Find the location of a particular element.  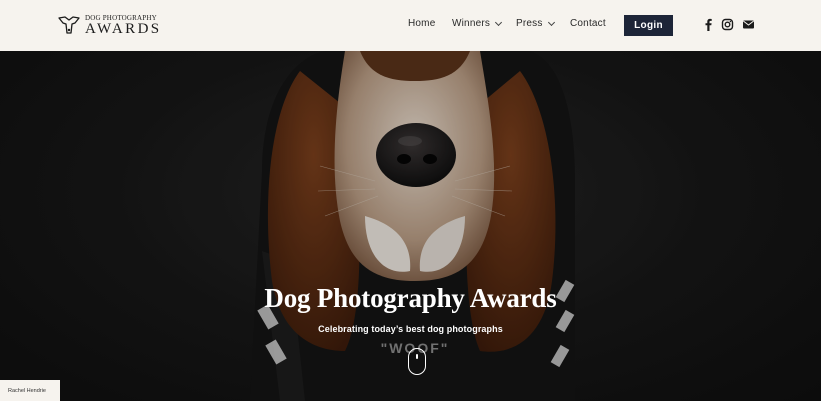

nav-contact: Contact is located at coordinates (588, 23).